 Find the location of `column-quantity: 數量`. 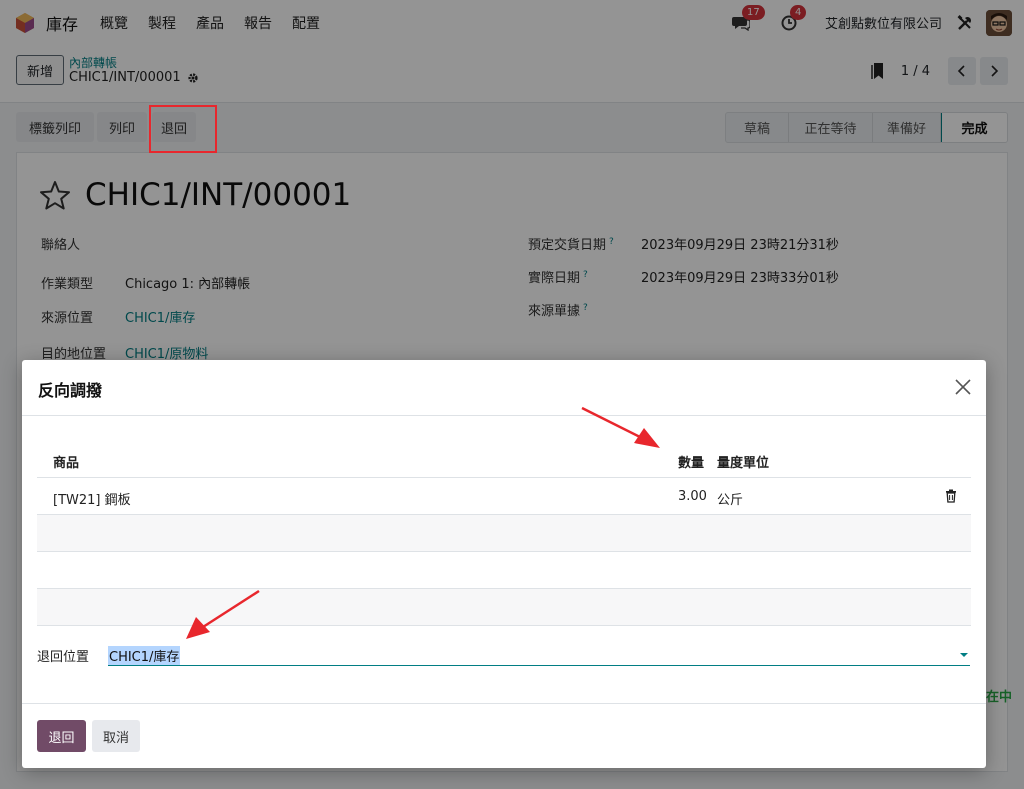

column-quantity: 數量 is located at coordinates (691, 461).